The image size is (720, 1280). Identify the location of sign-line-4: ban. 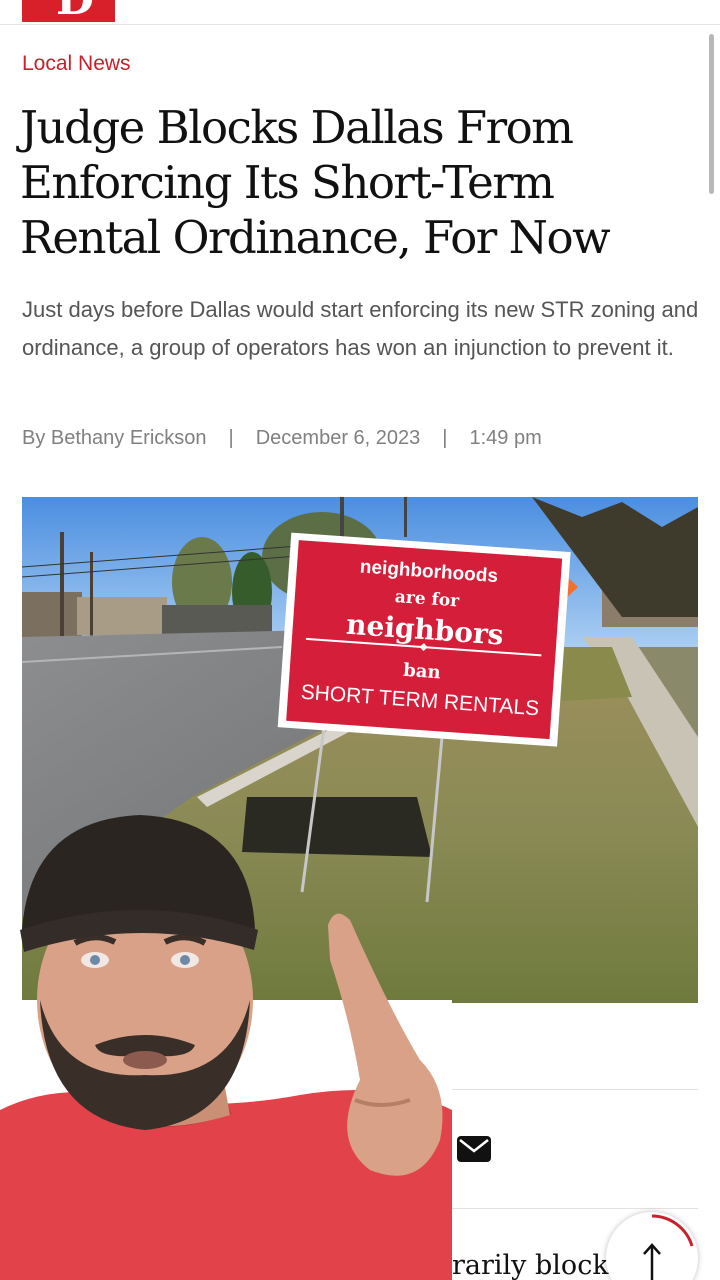
(422, 672).